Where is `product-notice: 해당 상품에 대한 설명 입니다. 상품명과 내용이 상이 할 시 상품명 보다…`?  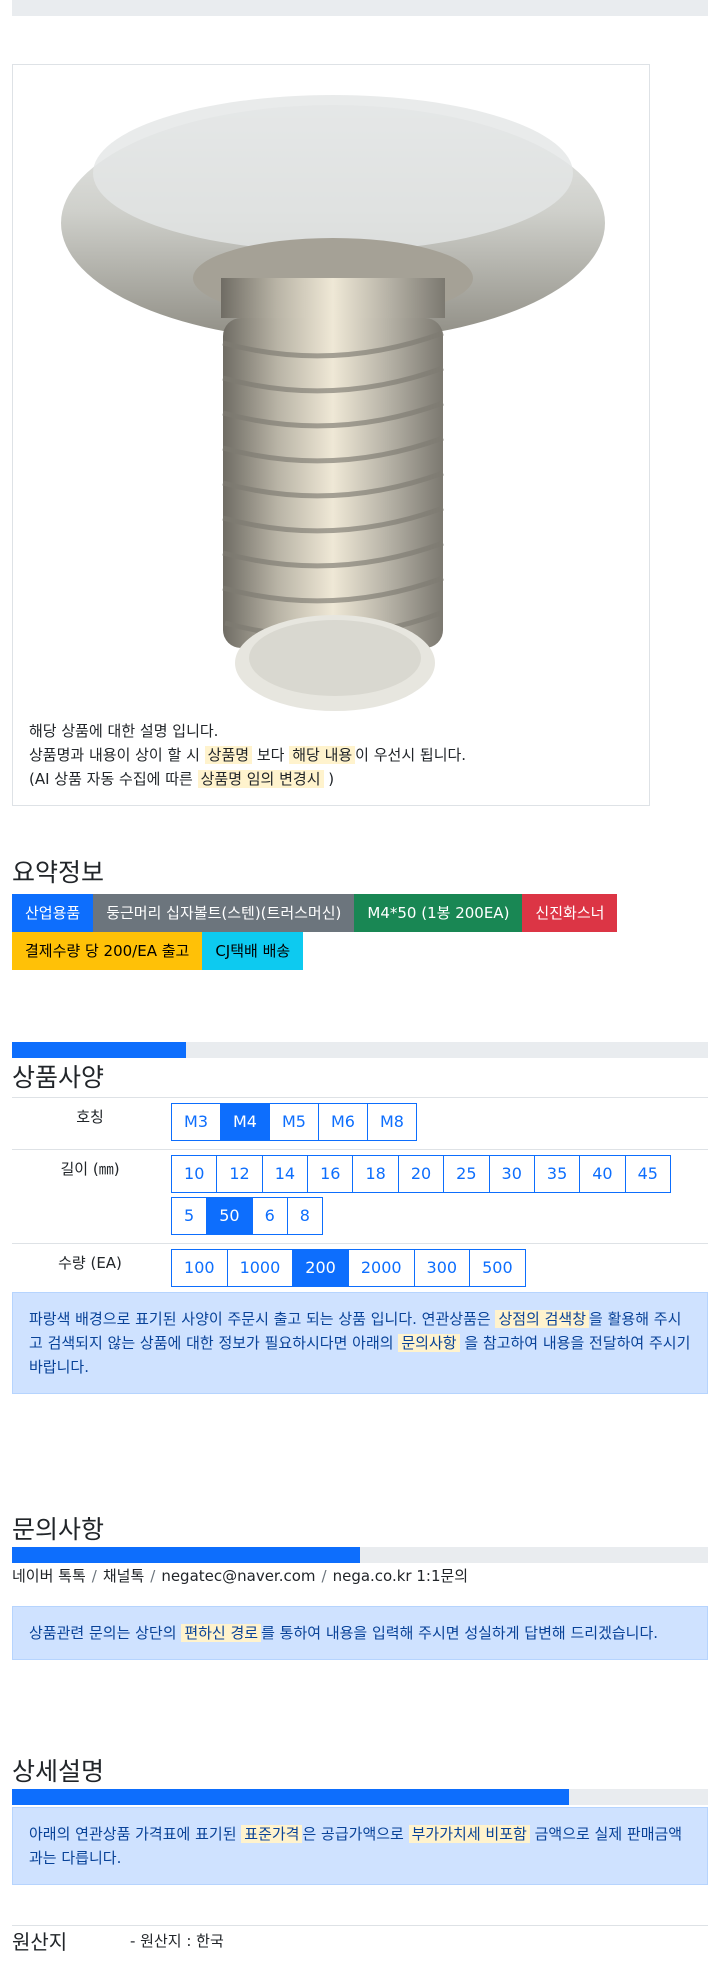 product-notice: 해당 상품에 대한 설명 입니다. 상품명과 내용이 상이 할 시 상품명 보다… is located at coordinates (247, 755).